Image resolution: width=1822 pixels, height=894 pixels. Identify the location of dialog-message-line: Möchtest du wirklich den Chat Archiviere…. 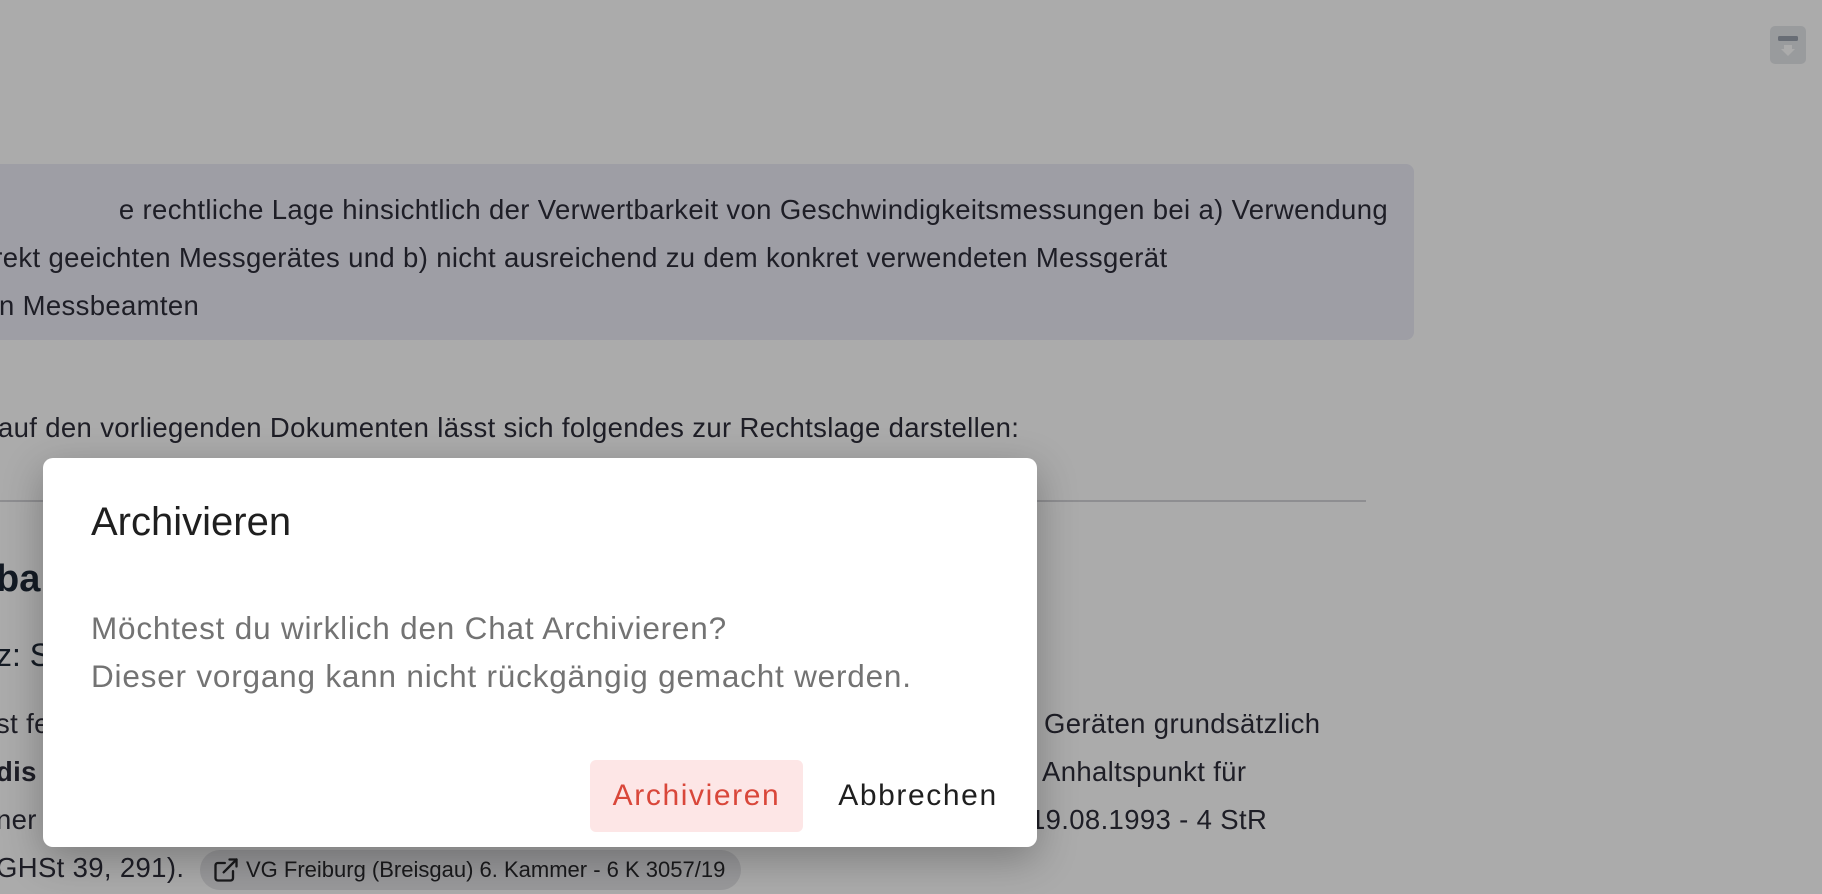
(409, 628).